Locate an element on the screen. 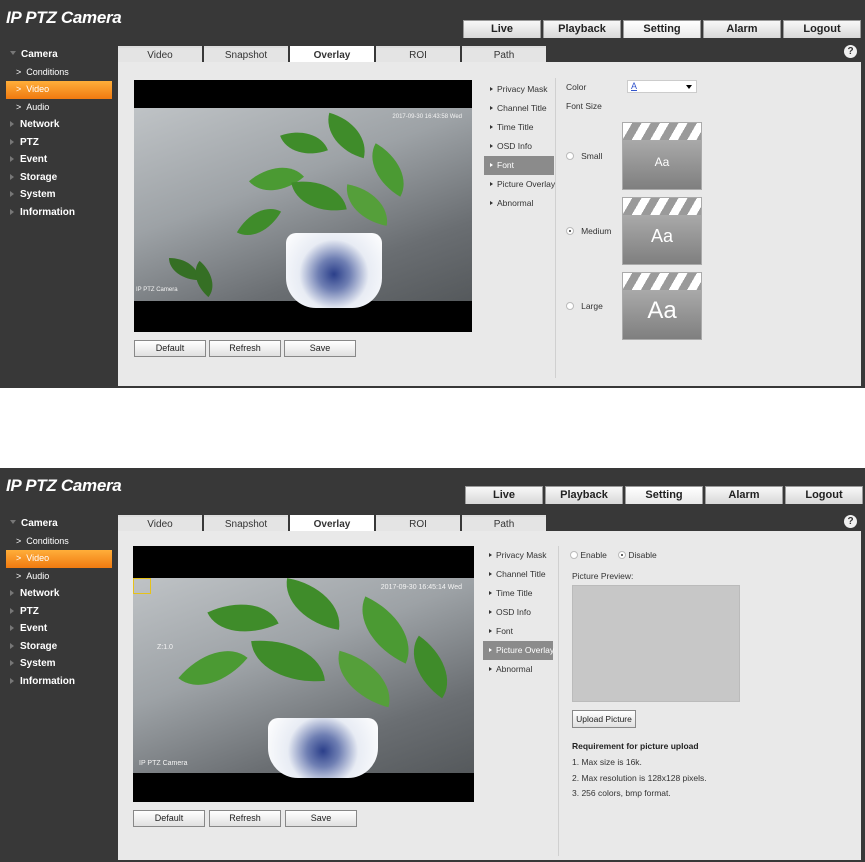 This screenshot has width=865, height=862. chevron-right-icon: > is located at coordinates (19, 106).